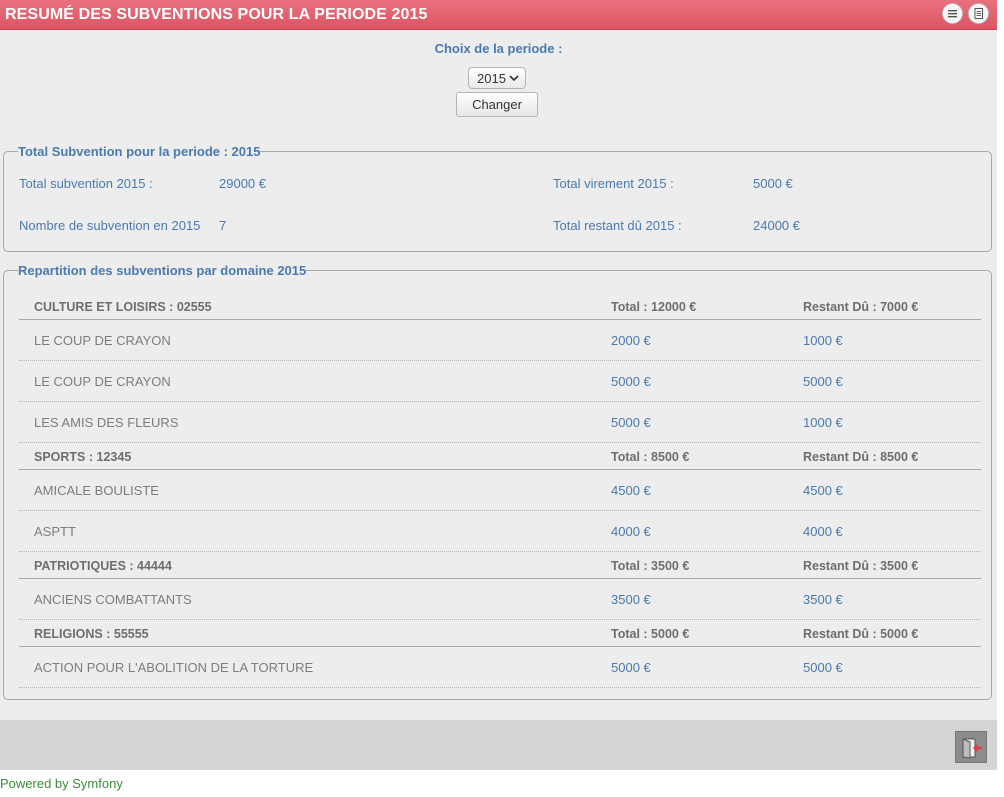 This screenshot has width=1004, height=797. What do you see at coordinates (823, 531) in the screenshot?
I see `subvention-due: 4000 €` at bounding box center [823, 531].